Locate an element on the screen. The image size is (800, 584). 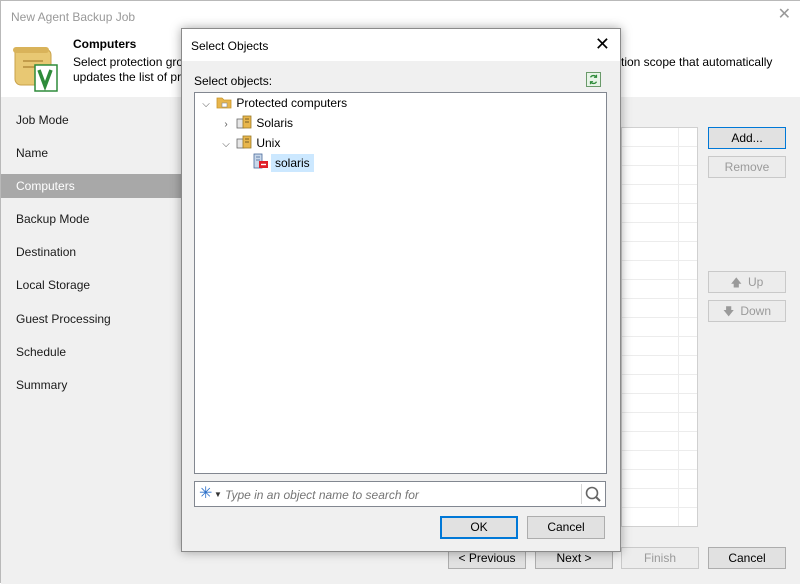
header-description-right: tion scope that automatically is located at coordinates (697, 62).